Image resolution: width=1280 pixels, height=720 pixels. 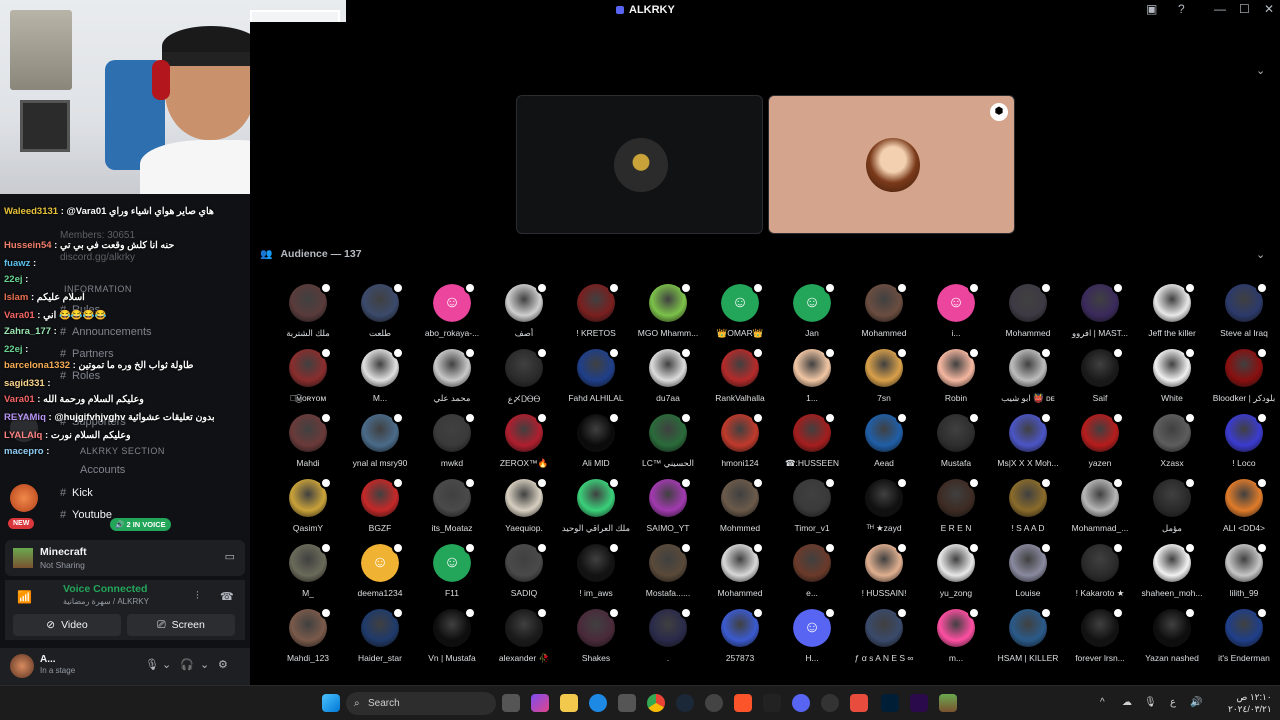 I want to click on audience-member: ☺ deema1234, so click(x=380, y=575).